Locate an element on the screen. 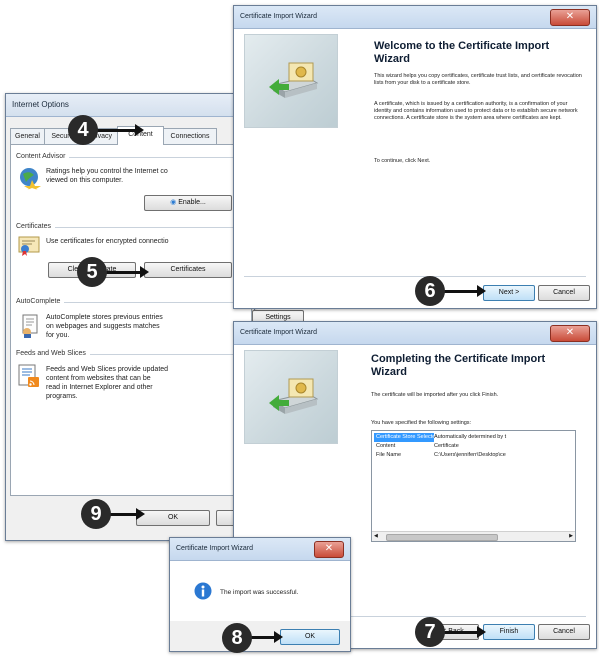 Image resolution: width=599 pixels, height=657 pixels. certificate-icon is located at coordinates (29, 246).